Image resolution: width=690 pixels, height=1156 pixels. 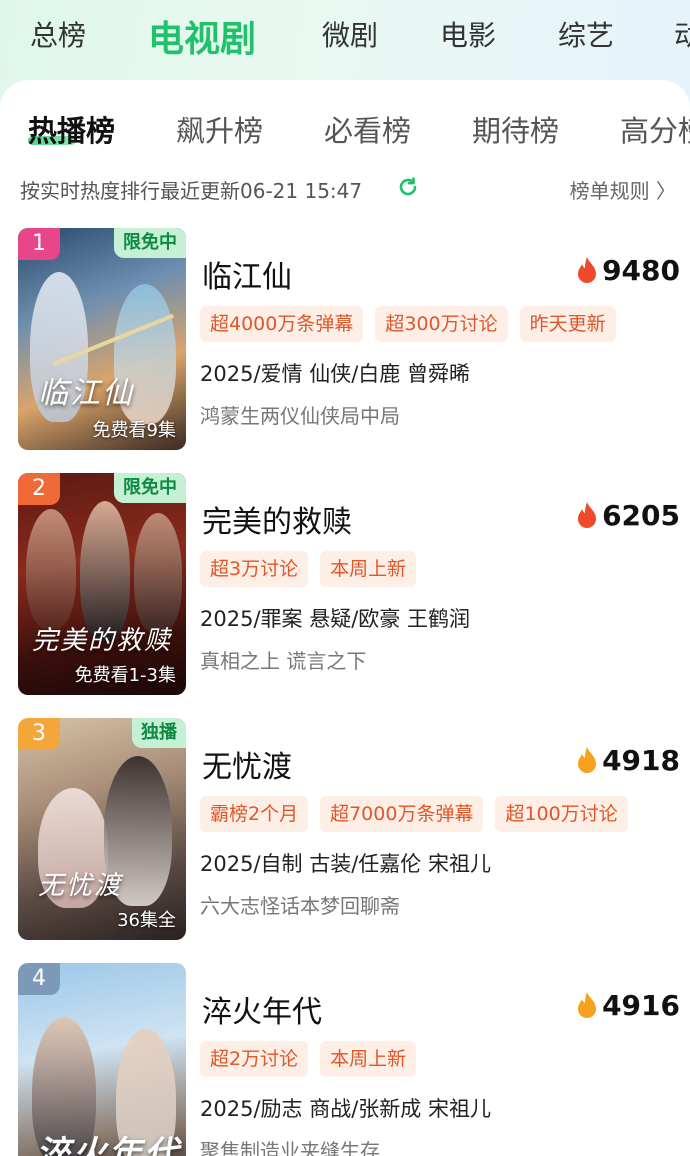 What do you see at coordinates (125, 675) in the screenshot?
I see `episode-note: 免费看1-3集` at bounding box center [125, 675].